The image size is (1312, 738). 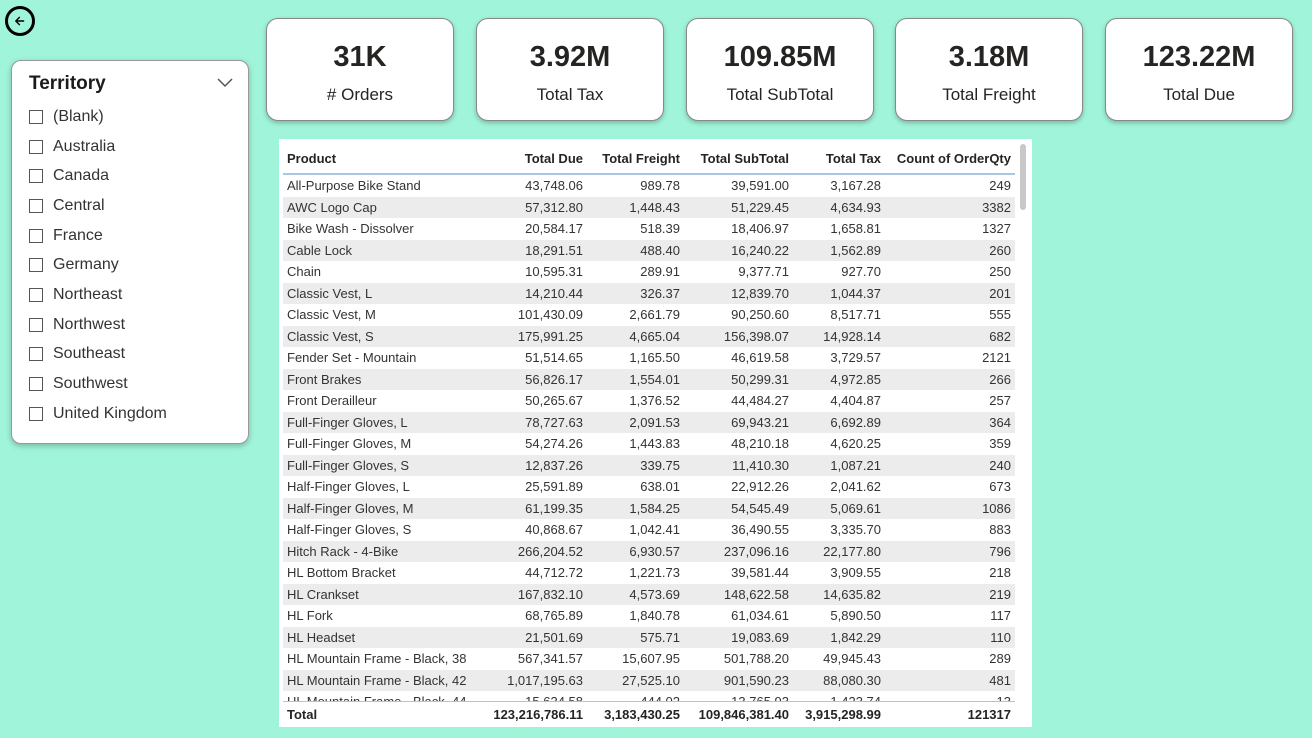 I want to click on table-cell: 39,591.00, so click(x=760, y=186).